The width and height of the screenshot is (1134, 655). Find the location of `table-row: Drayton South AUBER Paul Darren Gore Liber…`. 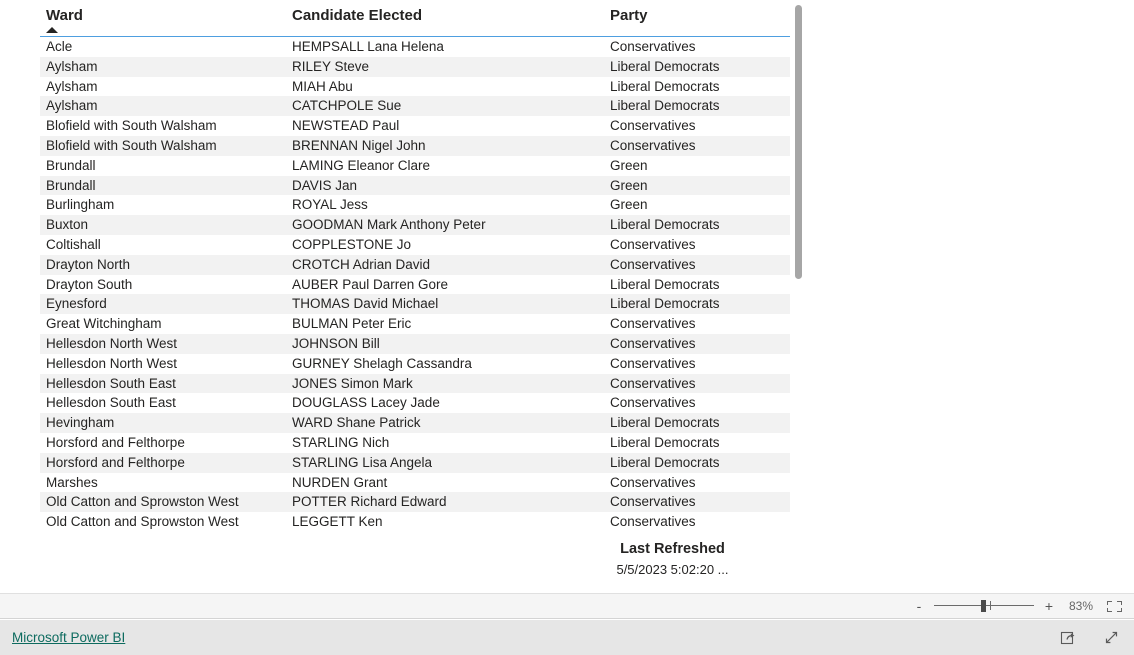

table-row: Drayton South AUBER Paul Darren Gore Liber… is located at coordinates (415, 284).